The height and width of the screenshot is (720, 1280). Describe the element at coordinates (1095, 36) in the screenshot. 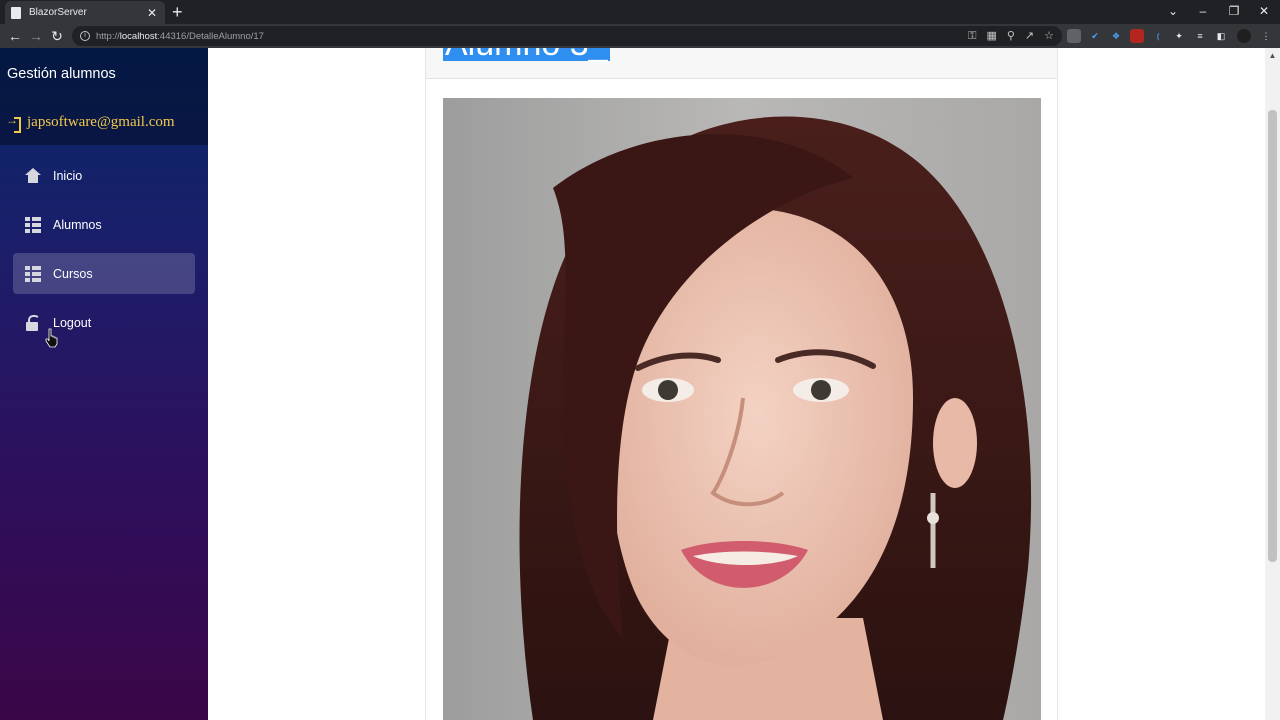

I see `check-extension-icon: ✔` at that location.